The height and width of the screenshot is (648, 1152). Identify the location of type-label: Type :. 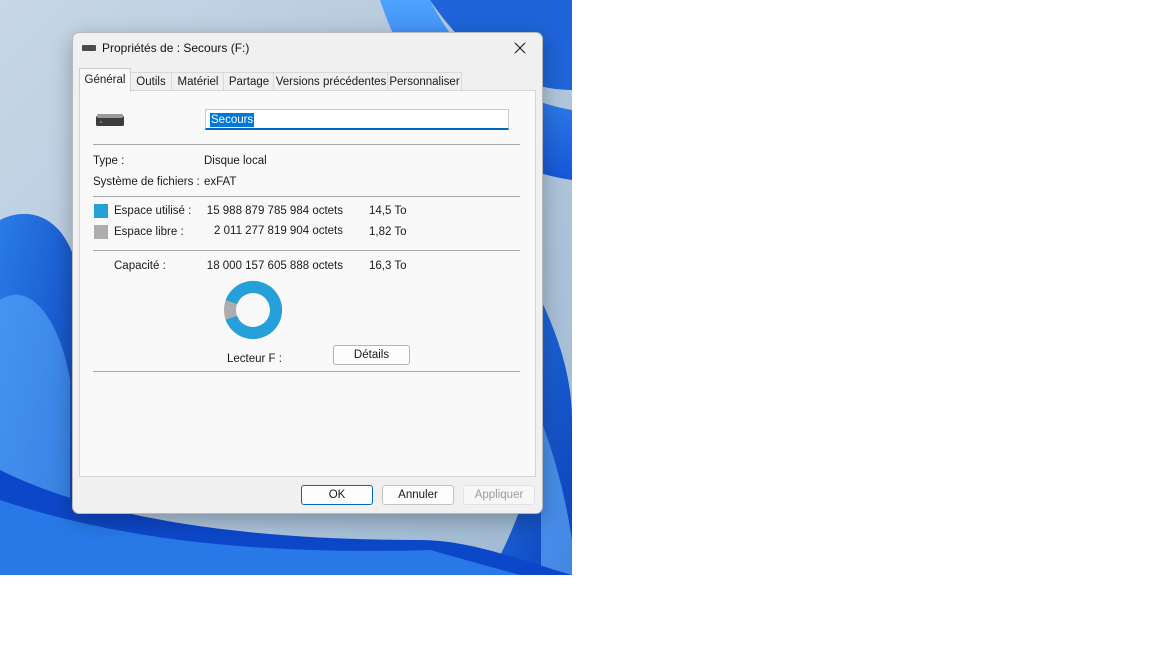
(109, 161).